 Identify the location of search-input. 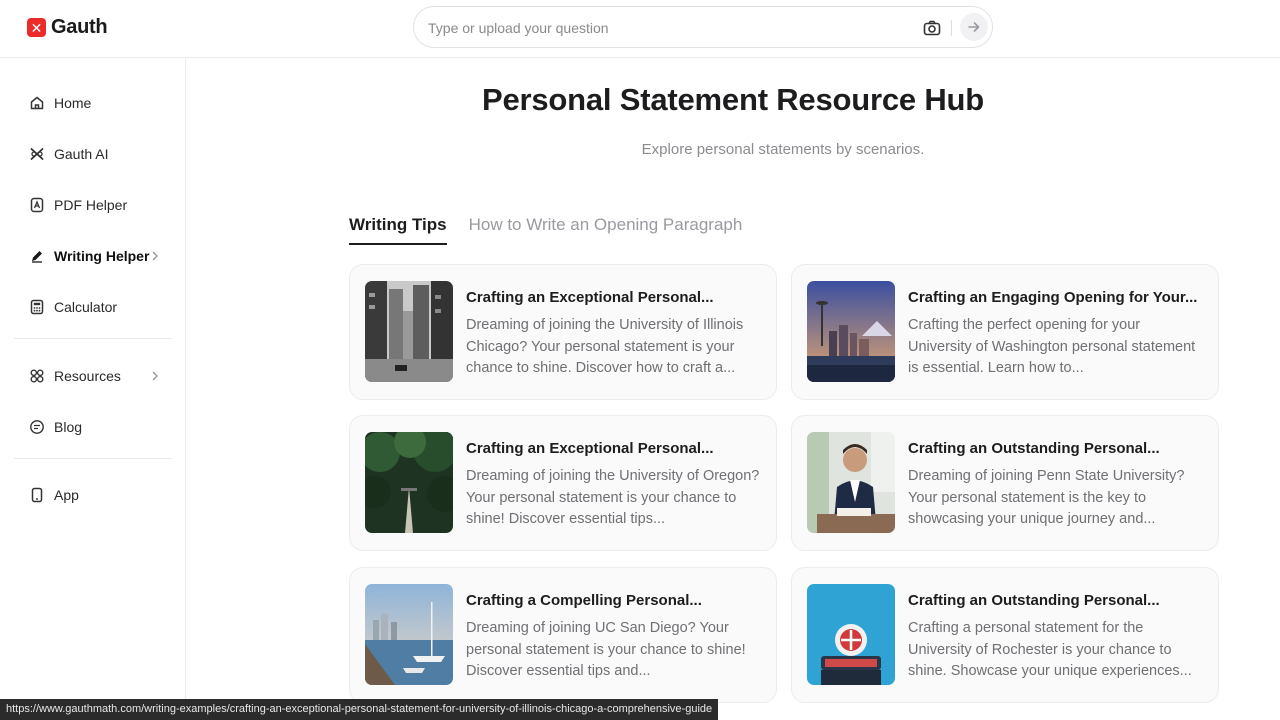
(668, 28).